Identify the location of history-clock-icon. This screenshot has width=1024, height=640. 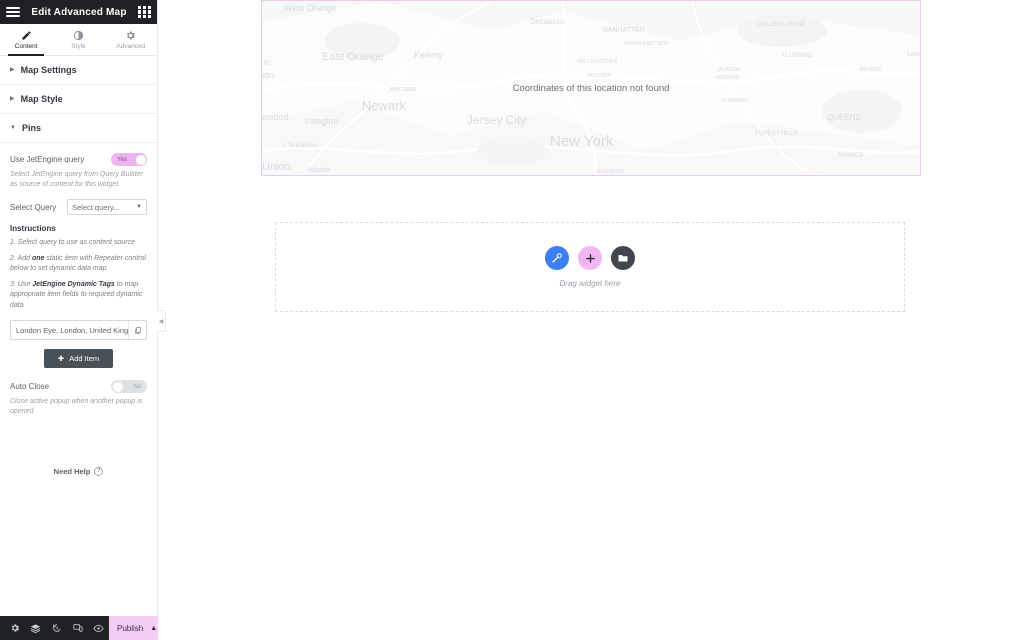
(56, 628).